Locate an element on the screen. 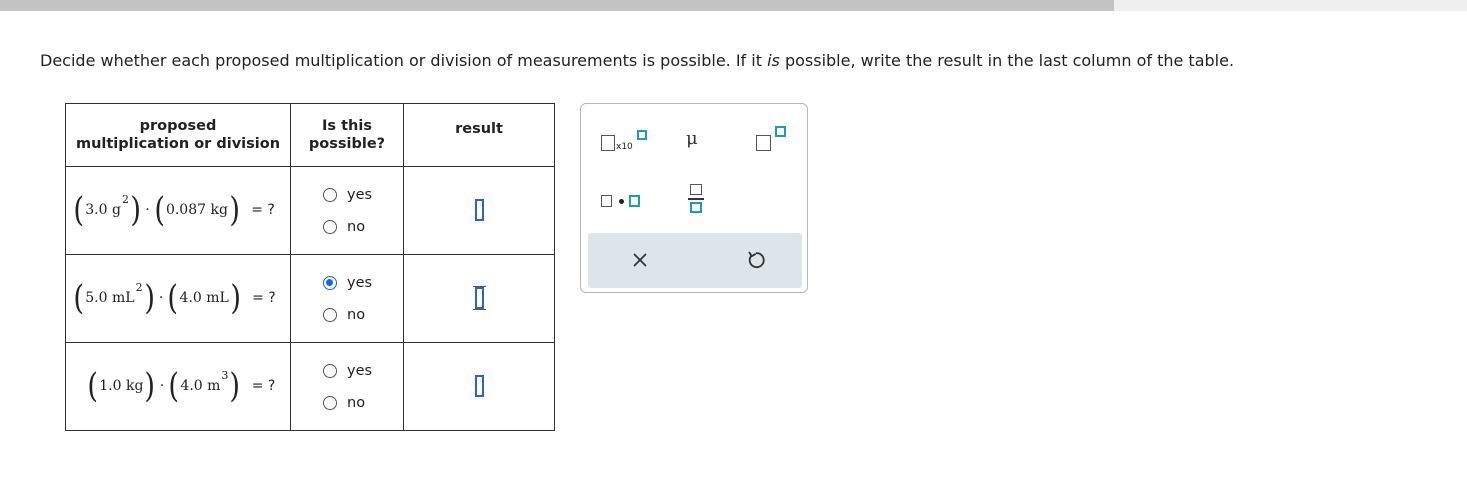 The width and height of the screenshot is (1467, 479). fraction-key is located at coordinates (697, 200).